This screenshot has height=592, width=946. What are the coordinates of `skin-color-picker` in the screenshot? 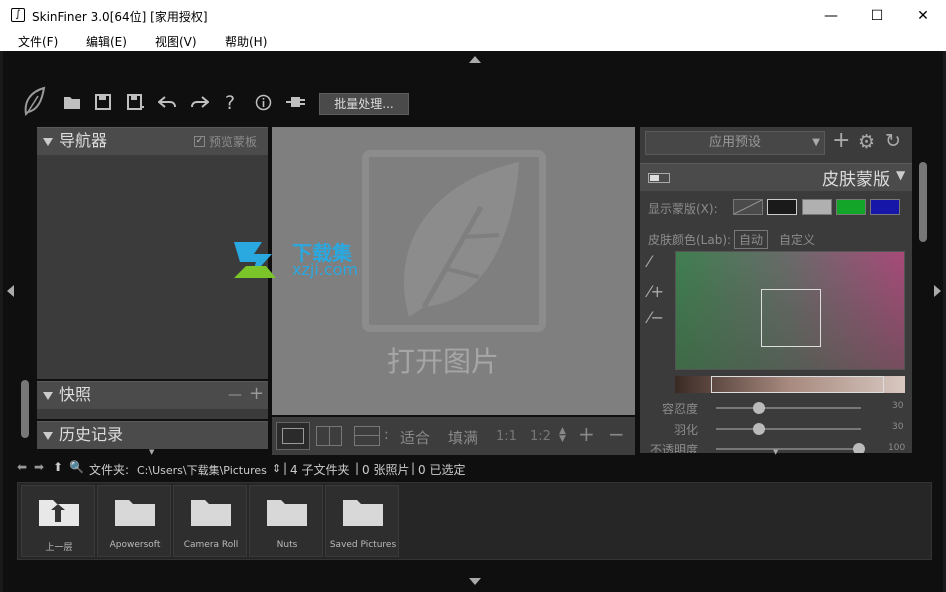 It's located at (790, 310).